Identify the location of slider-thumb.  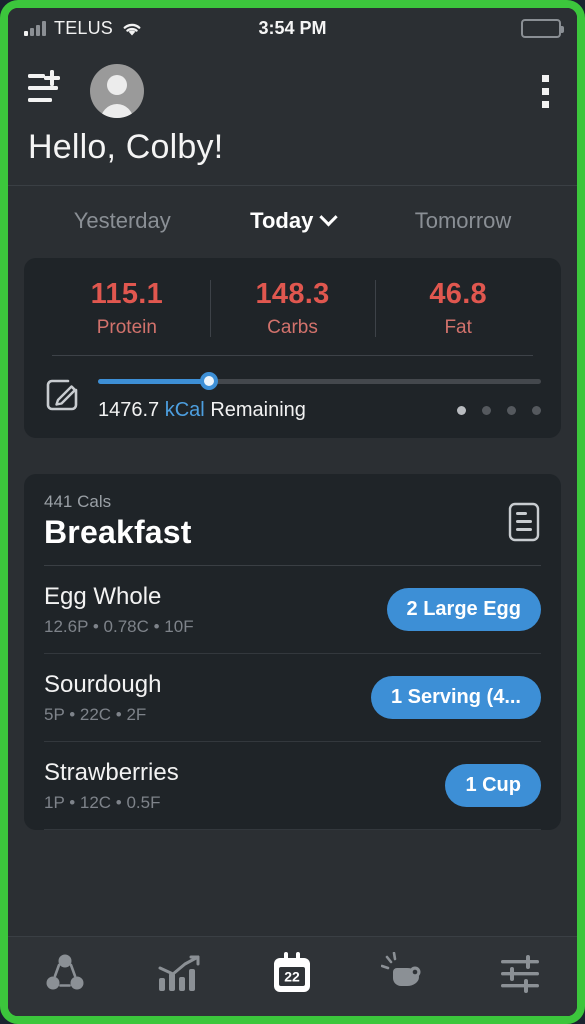
(208, 381).